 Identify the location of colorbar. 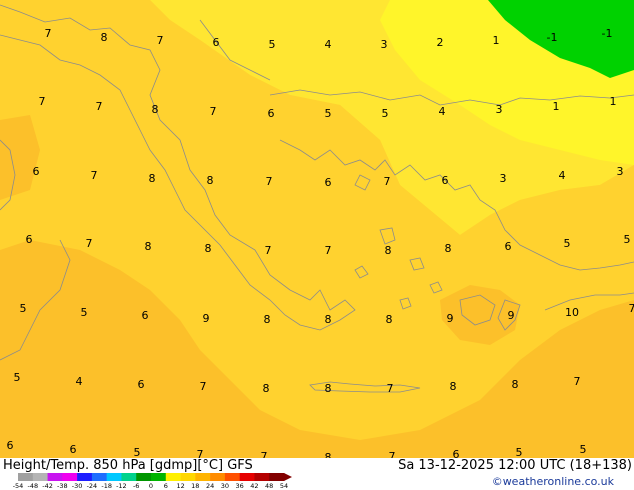
(155, 477).